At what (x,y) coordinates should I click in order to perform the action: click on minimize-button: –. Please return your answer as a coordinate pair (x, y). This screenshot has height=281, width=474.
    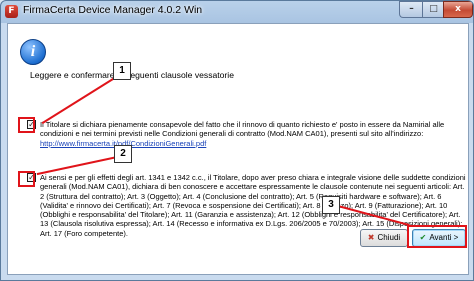
    Looking at the image, I should click on (411, 9).